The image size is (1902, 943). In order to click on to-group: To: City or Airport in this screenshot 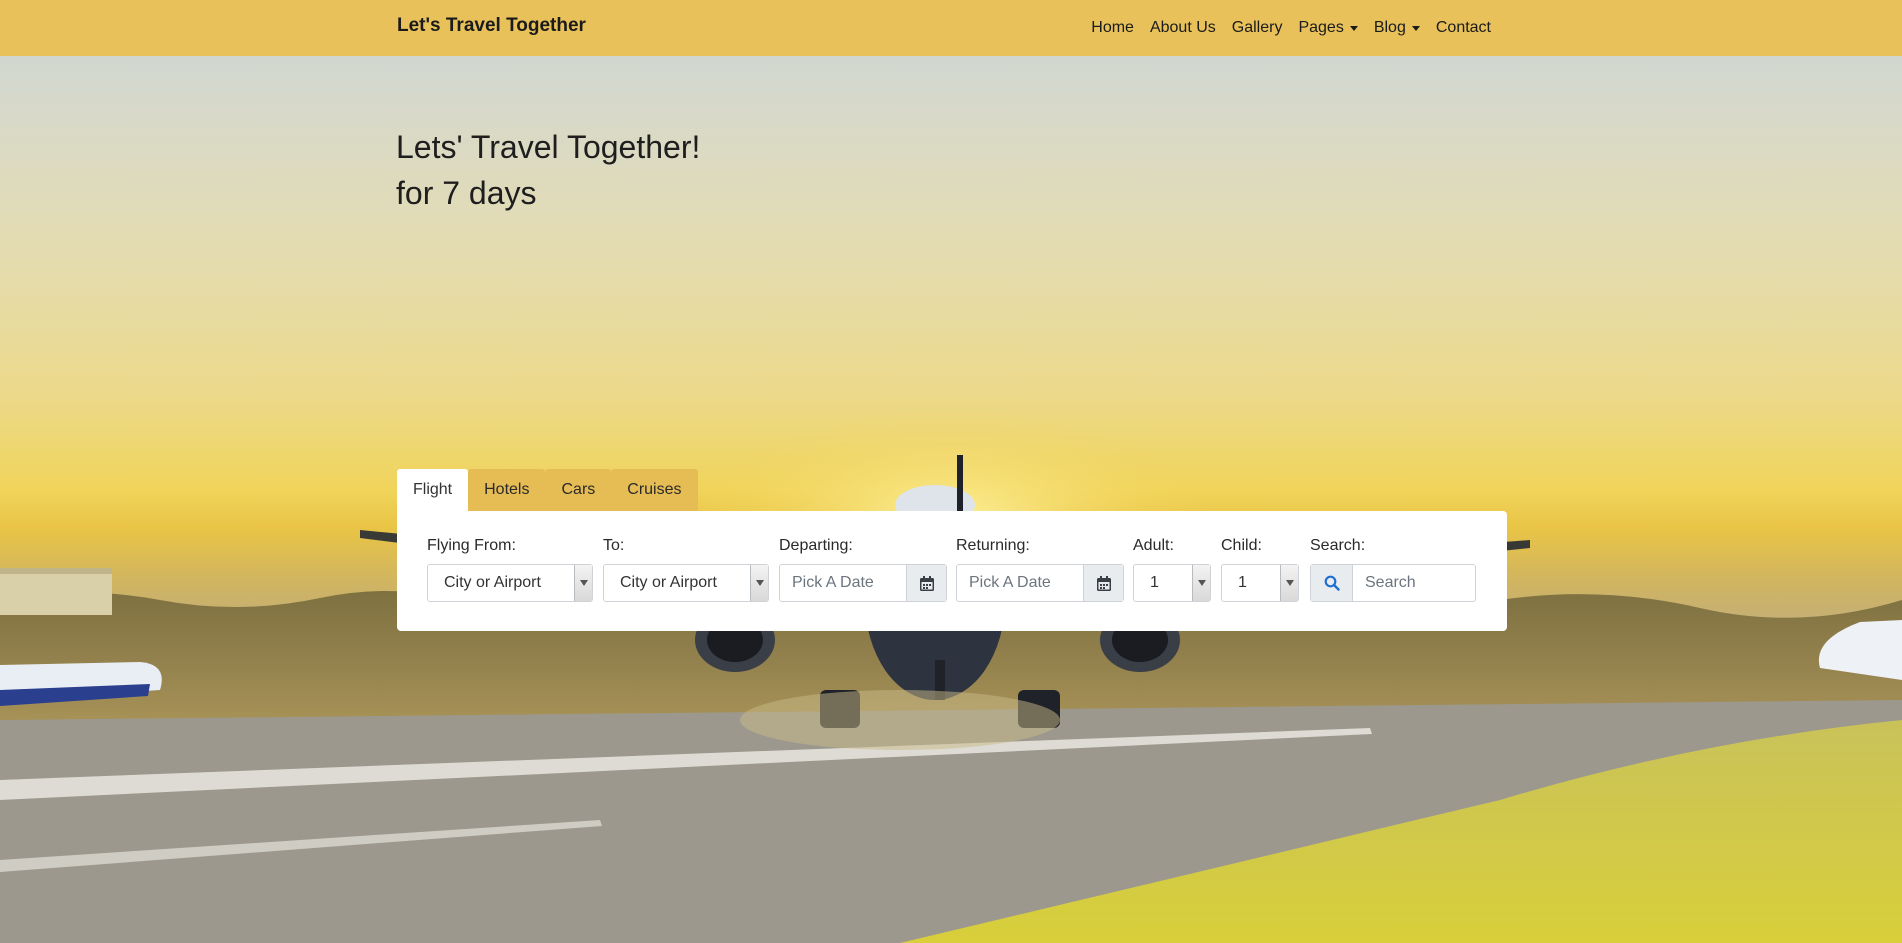, I will do `click(686, 569)`.